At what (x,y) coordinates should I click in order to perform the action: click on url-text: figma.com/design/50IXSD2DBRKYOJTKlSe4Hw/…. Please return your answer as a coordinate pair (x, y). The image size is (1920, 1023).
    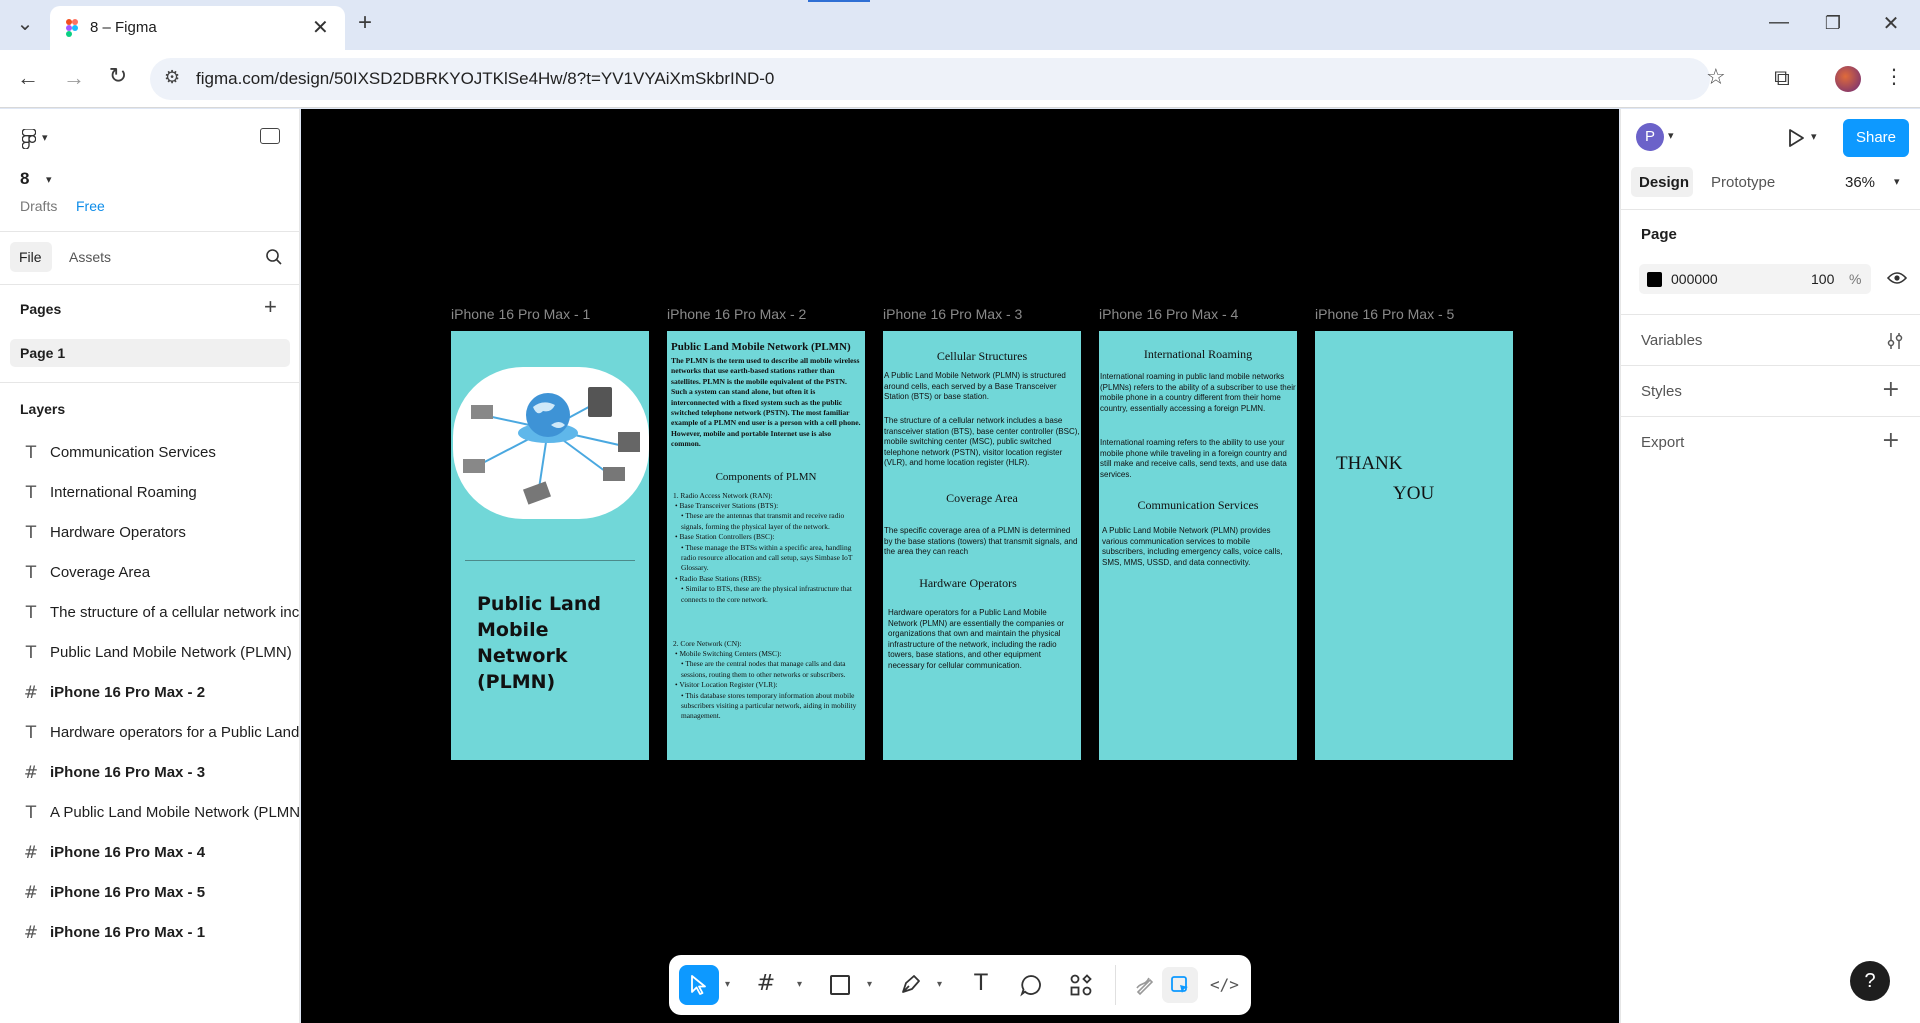
    Looking at the image, I should click on (485, 79).